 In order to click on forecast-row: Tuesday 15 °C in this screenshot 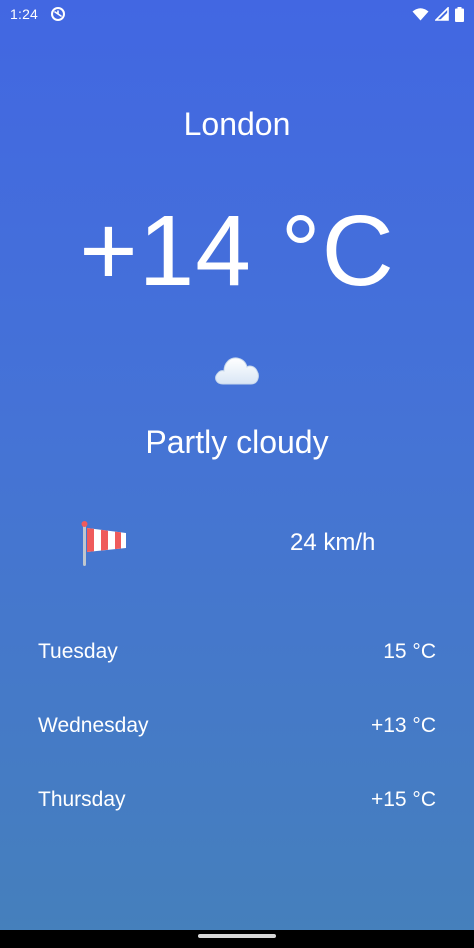, I will do `click(237, 652)`.